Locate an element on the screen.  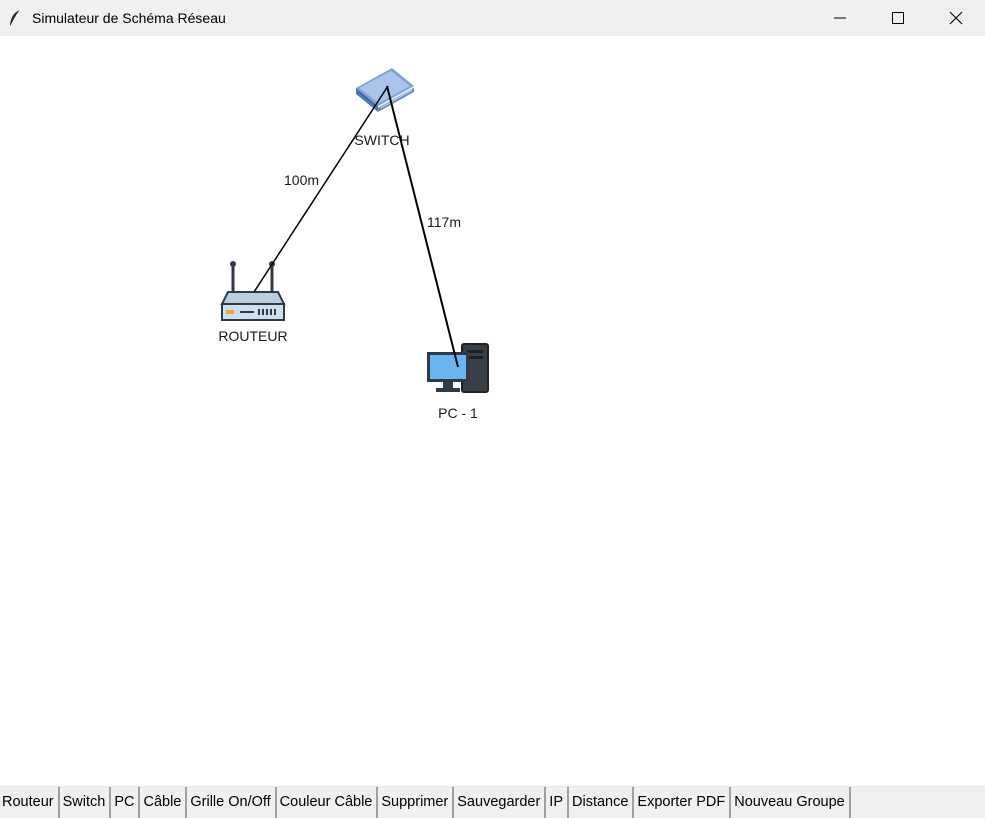
new-group-button: Nouveau Groupe is located at coordinates (791, 802).